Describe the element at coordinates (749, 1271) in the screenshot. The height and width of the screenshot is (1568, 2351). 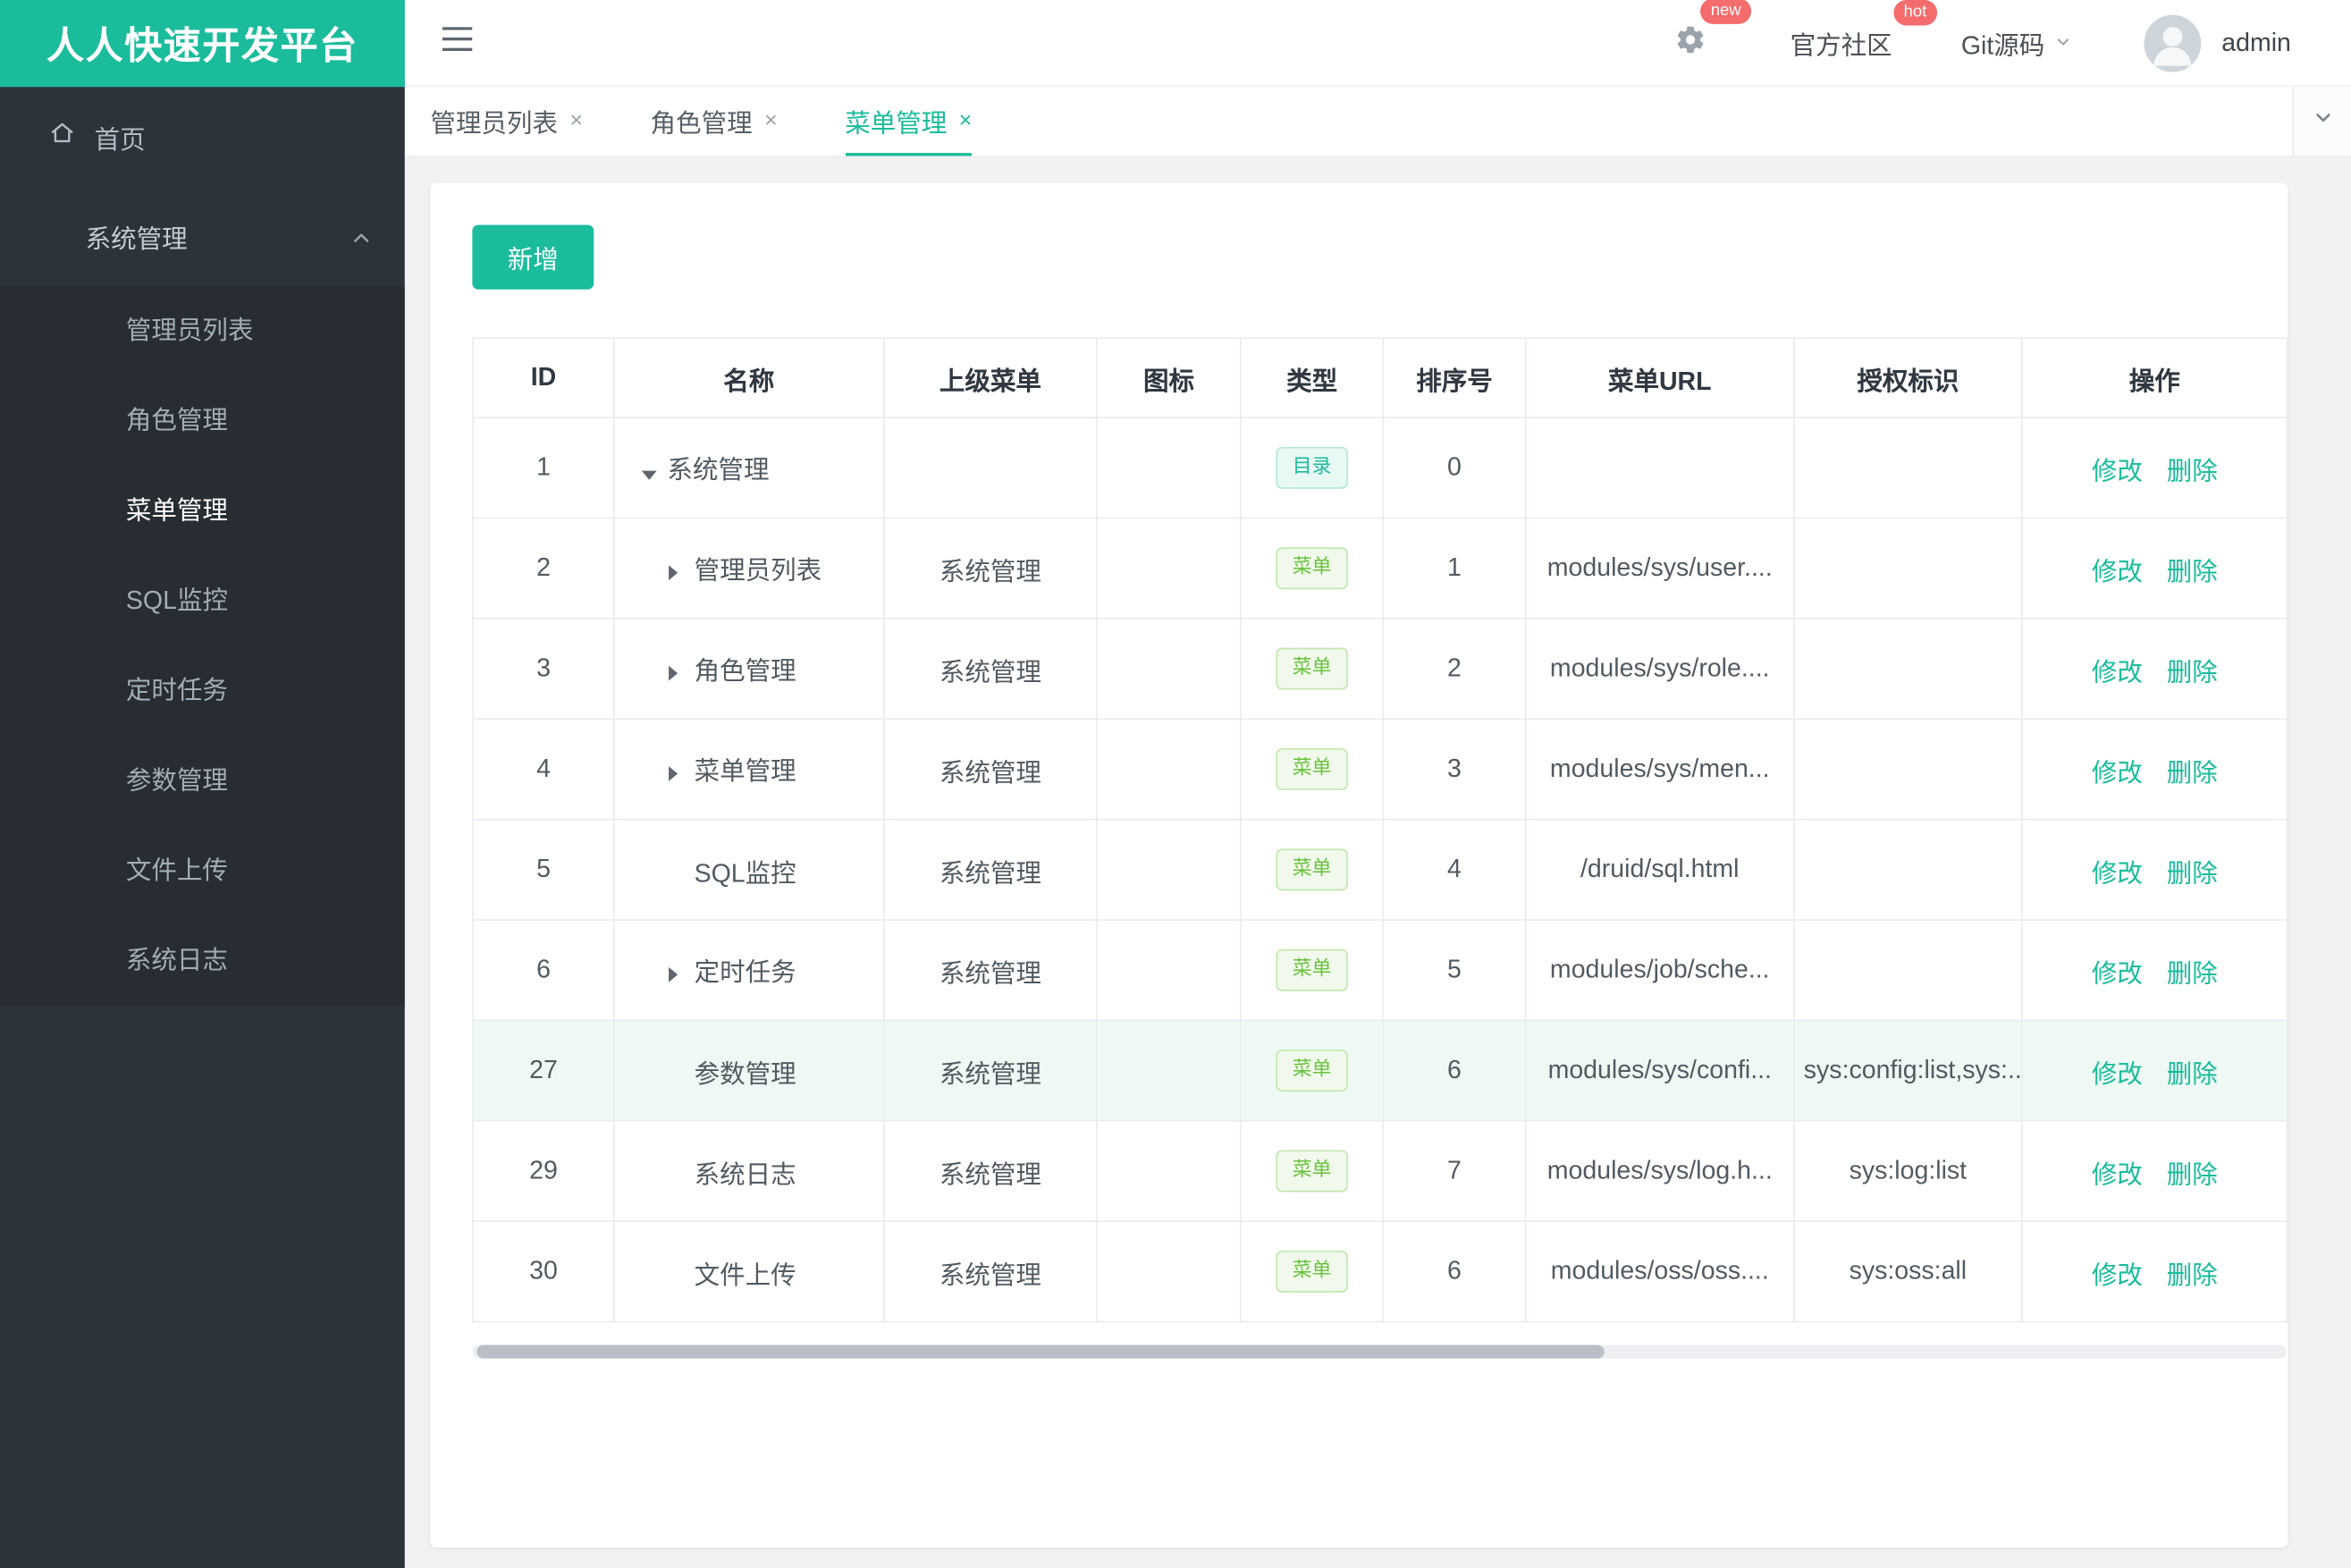
I see `cell-name: 文件上传` at that location.